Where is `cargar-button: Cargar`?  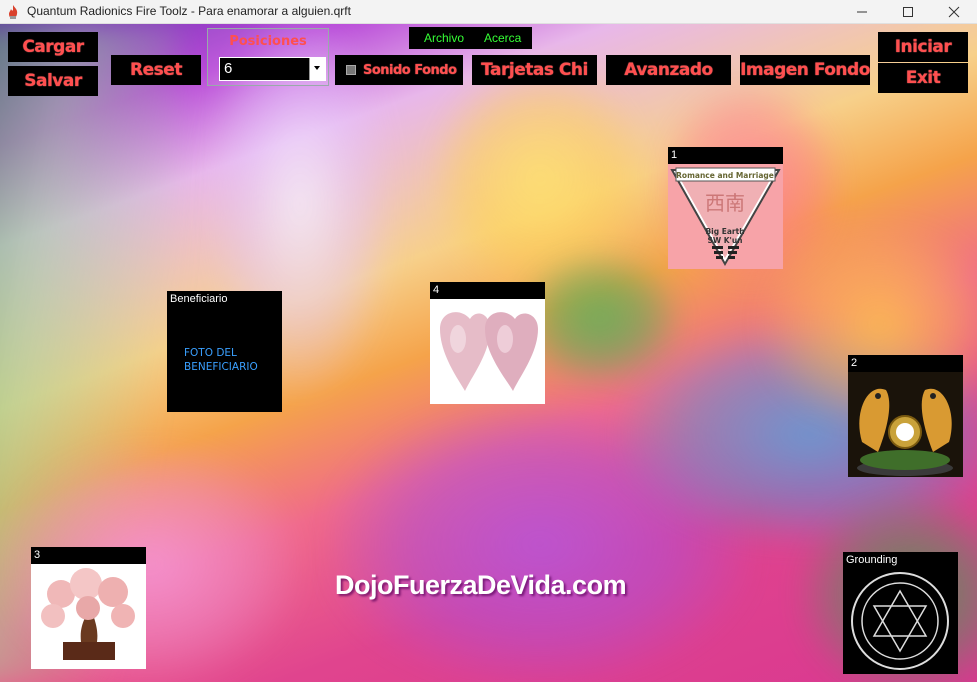
cargar-button: Cargar is located at coordinates (53, 47).